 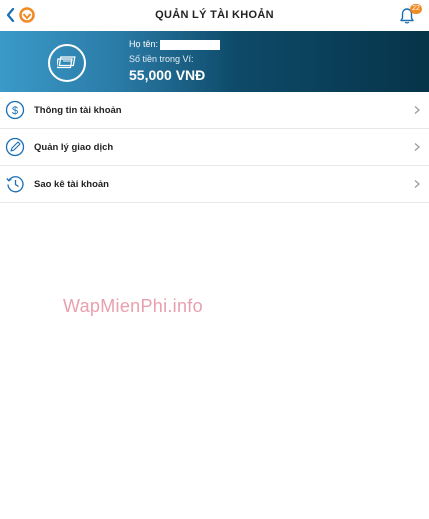 I want to click on account-name: Họ tên:, so click(x=175, y=44).